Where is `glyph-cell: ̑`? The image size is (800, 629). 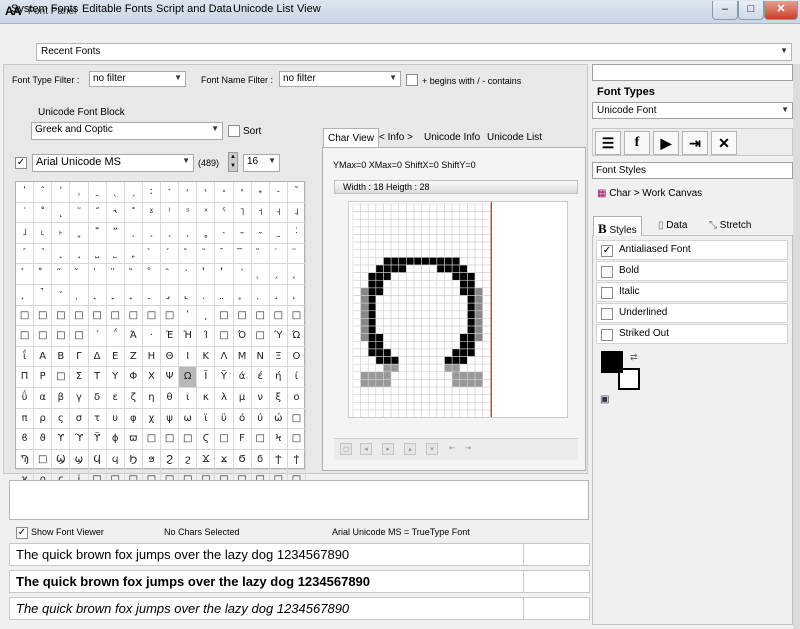 glyph-cell: ̑ is located at coordinates (170, 274).